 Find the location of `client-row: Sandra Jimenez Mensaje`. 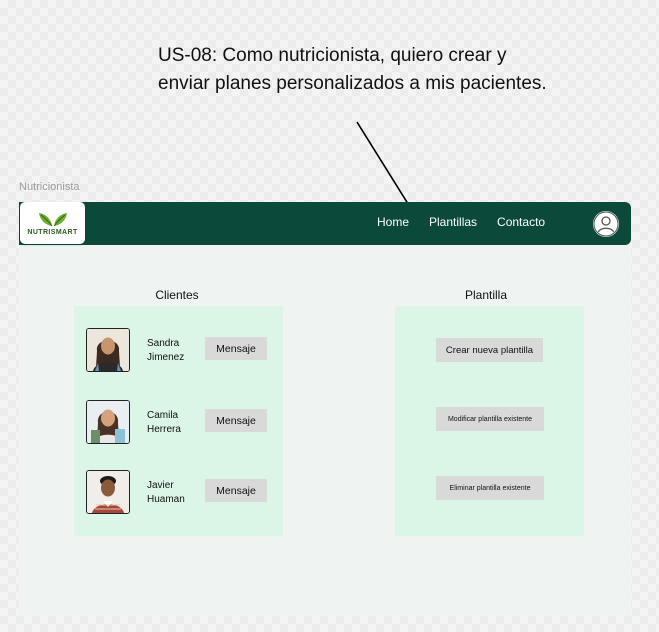

client-row: Sandra Jimenez Mensaje is located at coordinates (183, 350).